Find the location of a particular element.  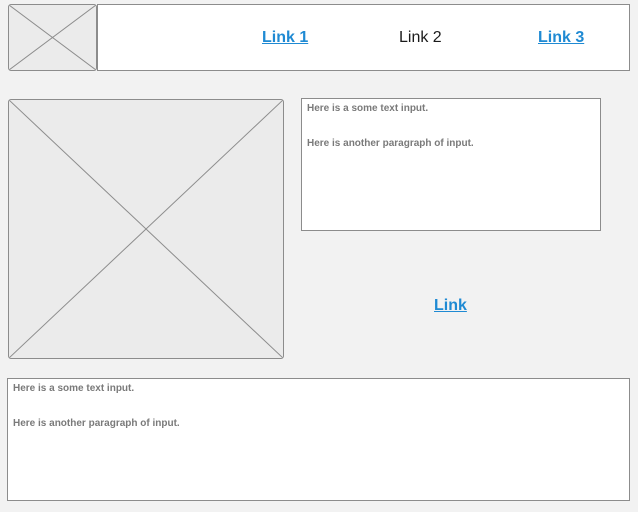

nav-link-3: Link 3 is located at coordinates (561, 38).